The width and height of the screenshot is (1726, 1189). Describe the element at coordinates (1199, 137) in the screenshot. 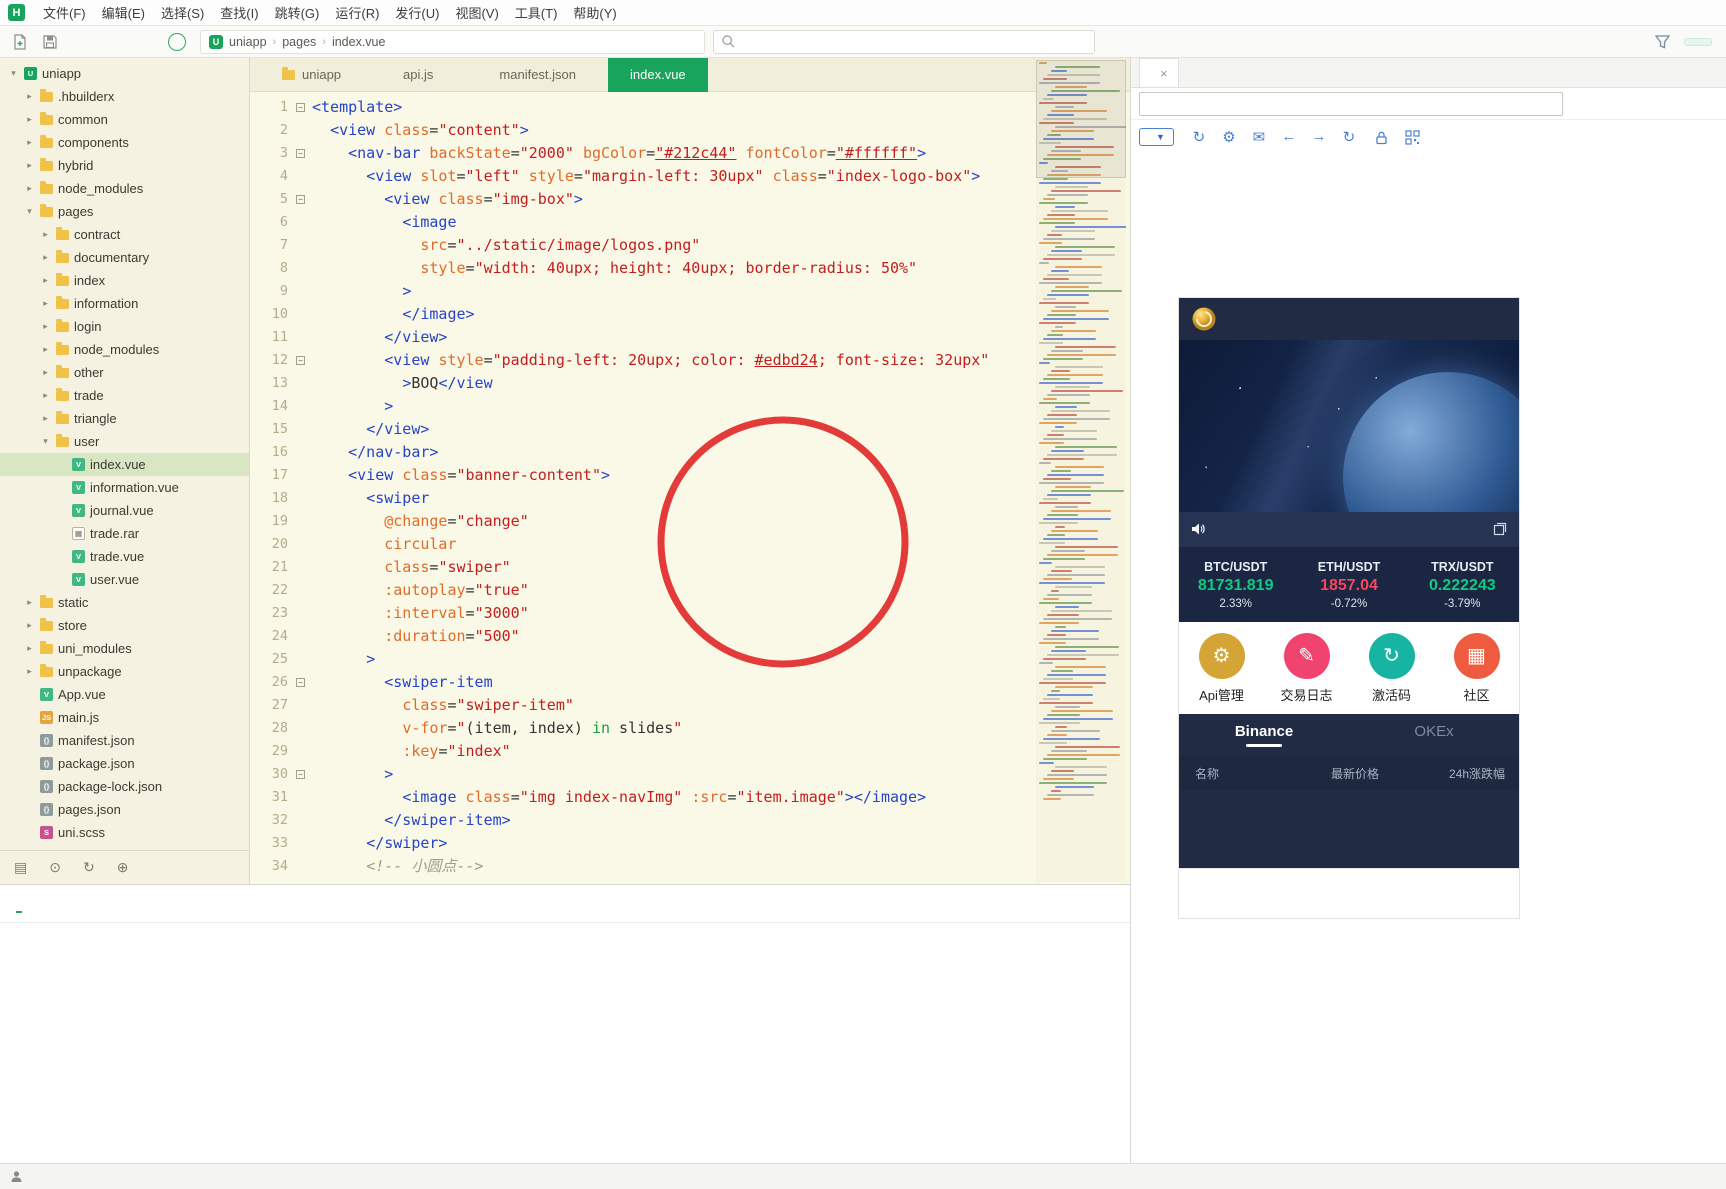

I see `rotate-device-icon: ↻` at that location.